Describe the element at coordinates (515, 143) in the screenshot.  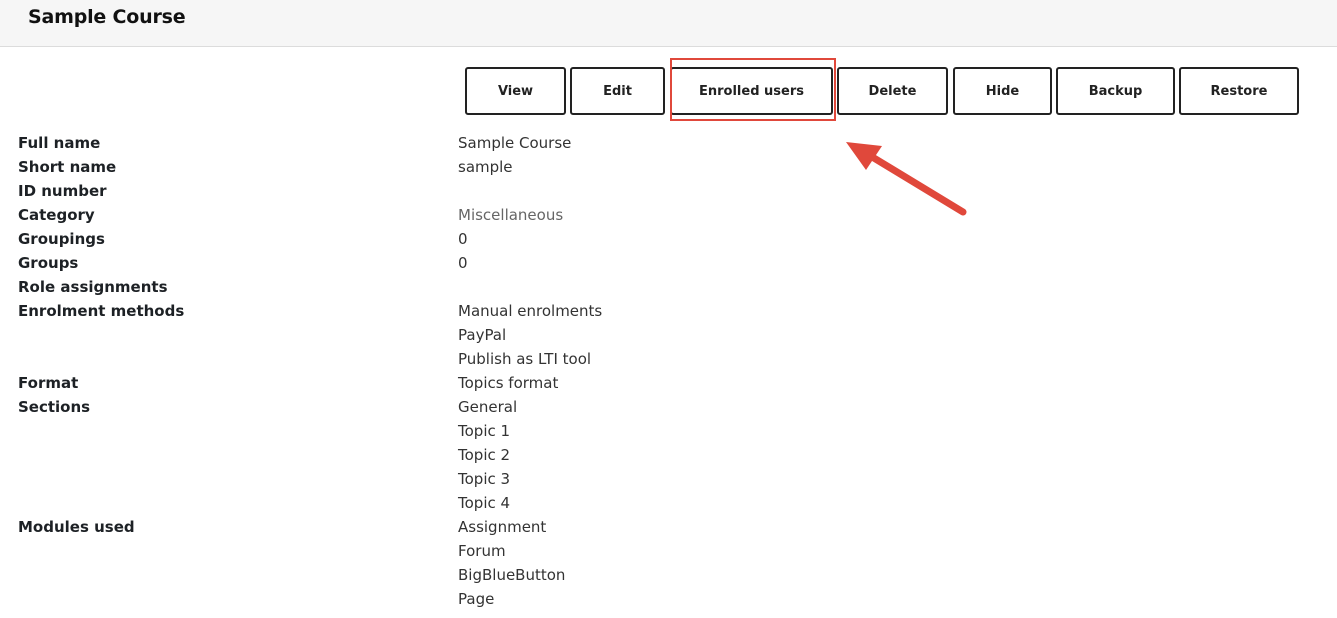
I see `full-name-value: Sample Course` at that location.